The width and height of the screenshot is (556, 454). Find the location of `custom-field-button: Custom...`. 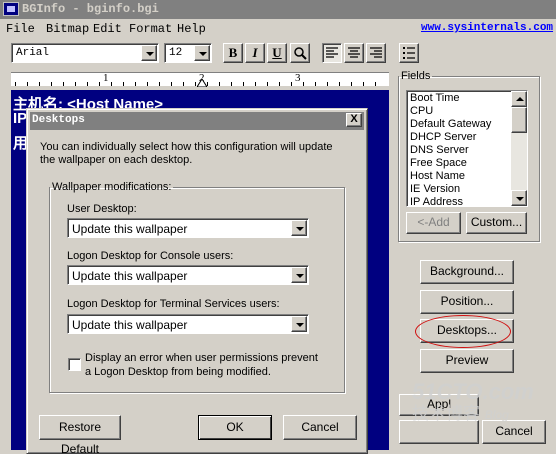

custom-field-button: Custom... is located at coordinates (496, 223).